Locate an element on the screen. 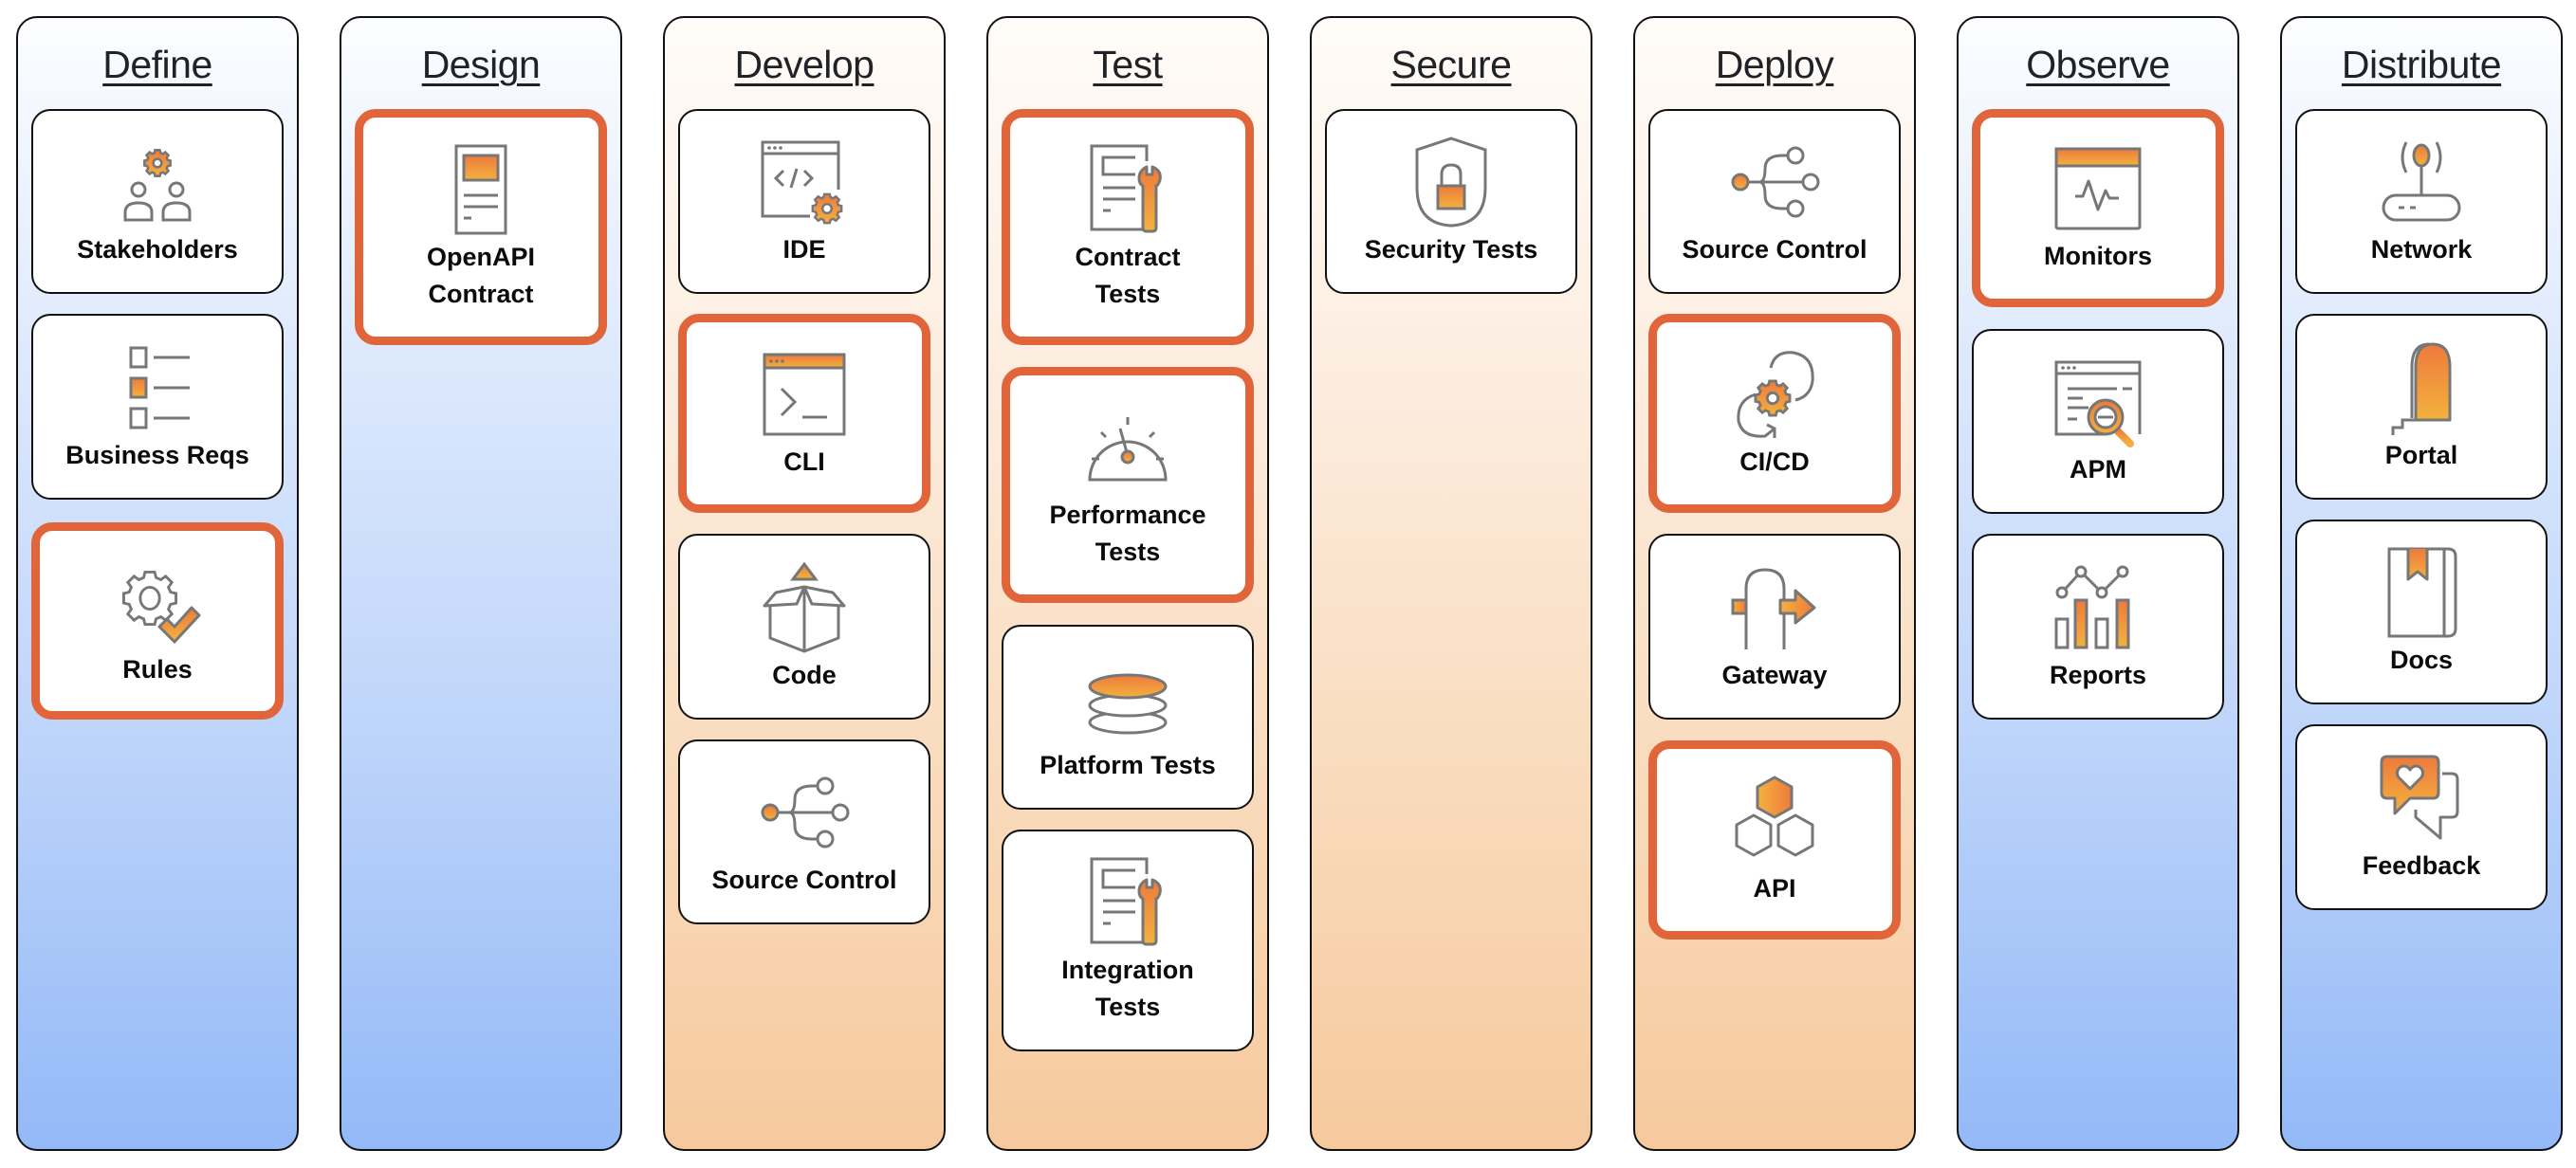 The image size is (2576, 1168). stage-title: Distribute is located at coordinates (2421, 64).